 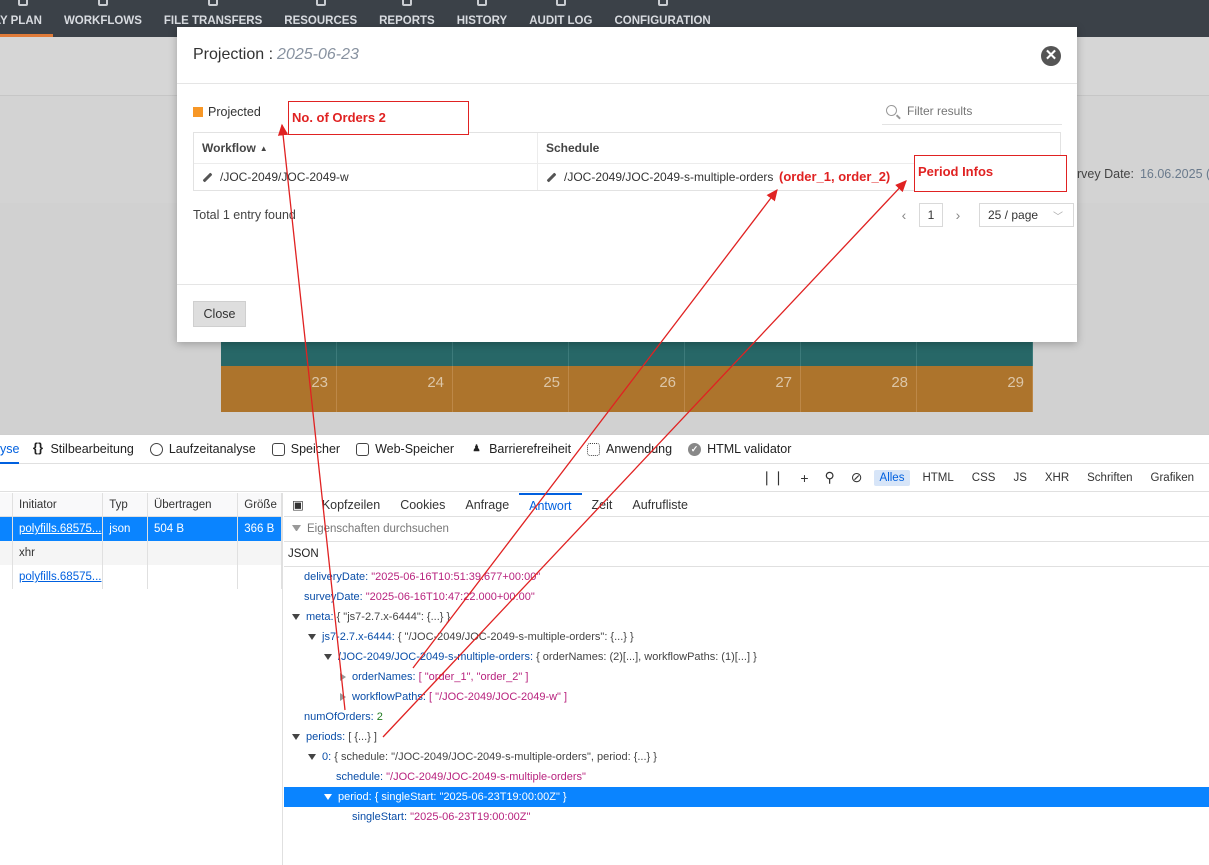 What do you see at coordinates (487, 505) in the screenshot?
I see `tab-request: Anfrage` at bounding box center [487, 505].